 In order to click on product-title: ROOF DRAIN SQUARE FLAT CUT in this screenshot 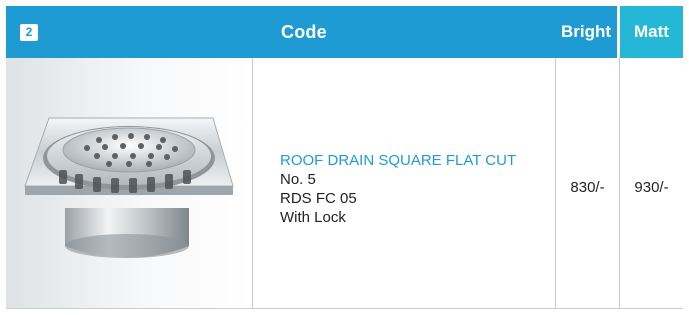, I will do `click(398, 160)`.